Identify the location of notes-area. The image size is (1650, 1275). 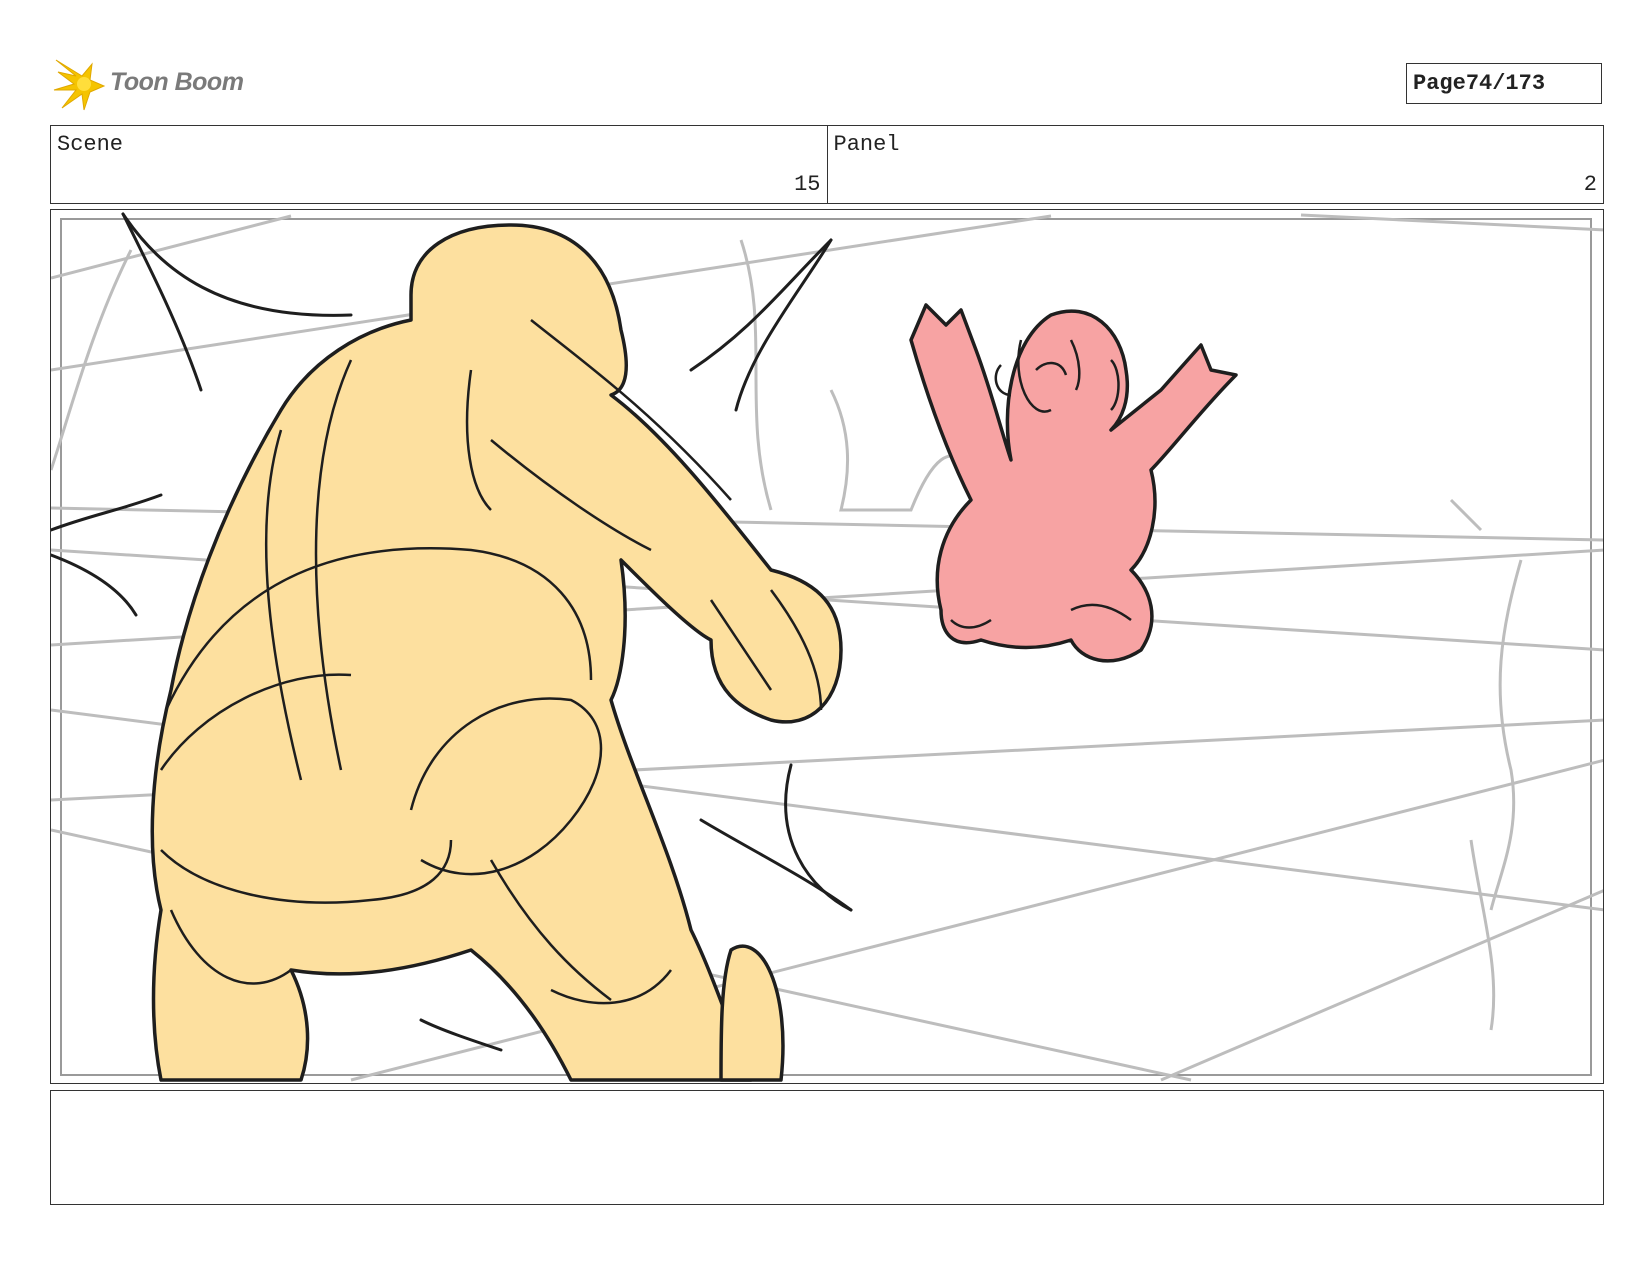
(827, 1147).